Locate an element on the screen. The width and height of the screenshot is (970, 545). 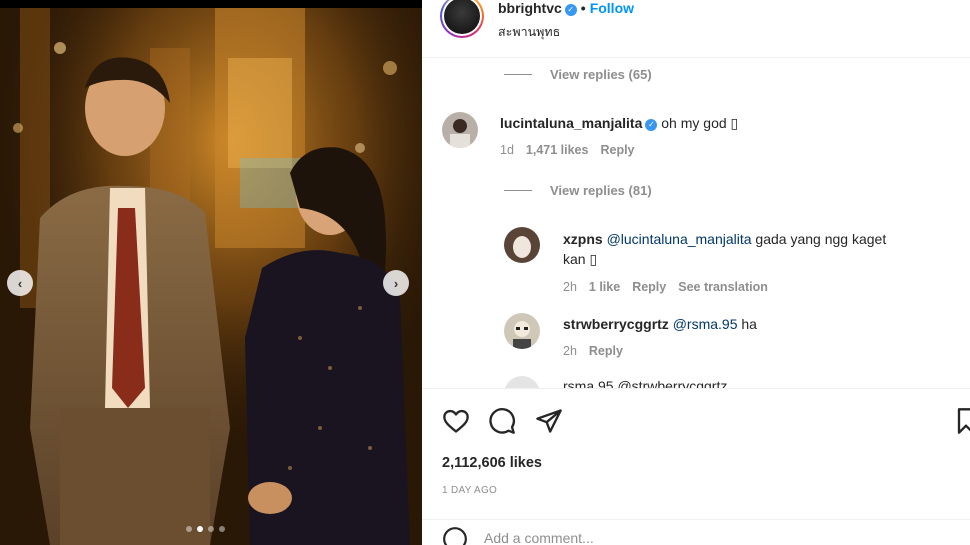
carousel-dot-active is located at coordinates (200, 529).